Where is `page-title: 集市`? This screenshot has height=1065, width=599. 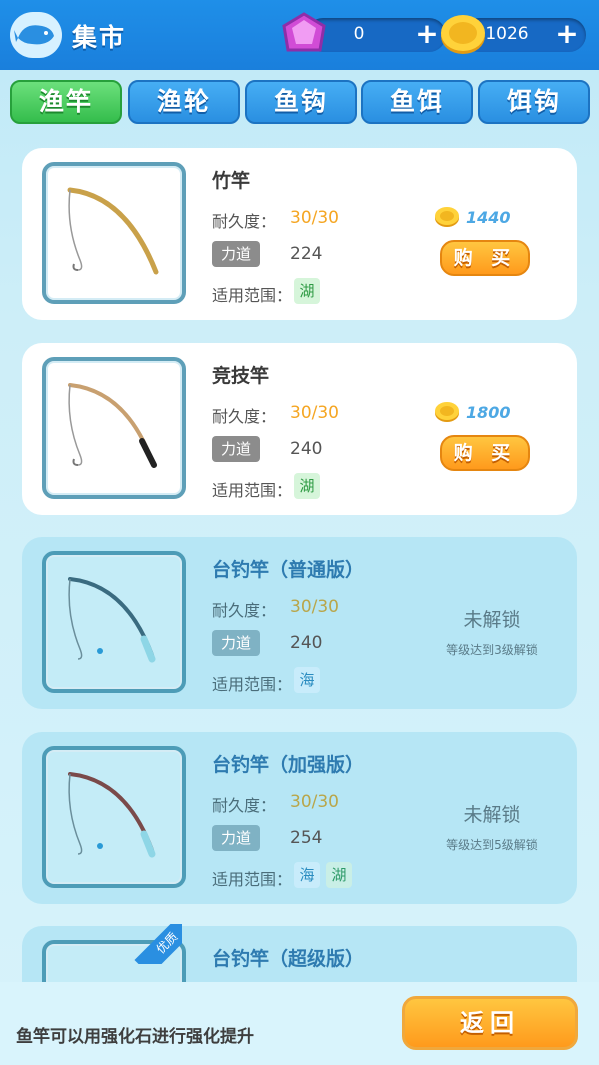
page-title: 集市 is located at coordinates (99, 37).